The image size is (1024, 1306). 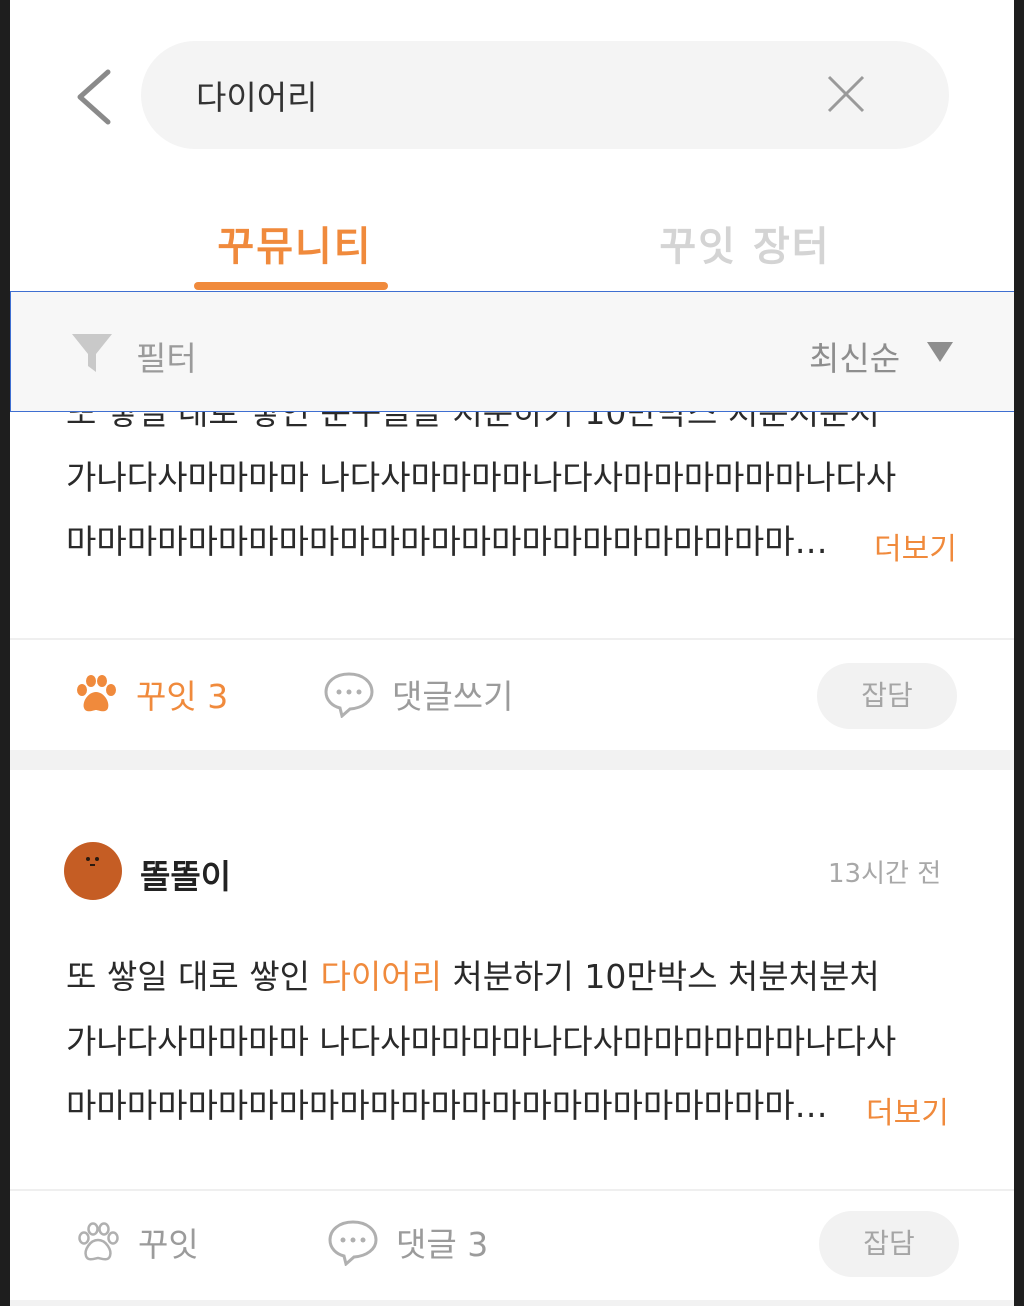 What do you see at coordinates (193, 976) in the screenshot?
I see `post-text-segment: 또 쌓일 대로 쌓인` at bounding box center [193, 976].